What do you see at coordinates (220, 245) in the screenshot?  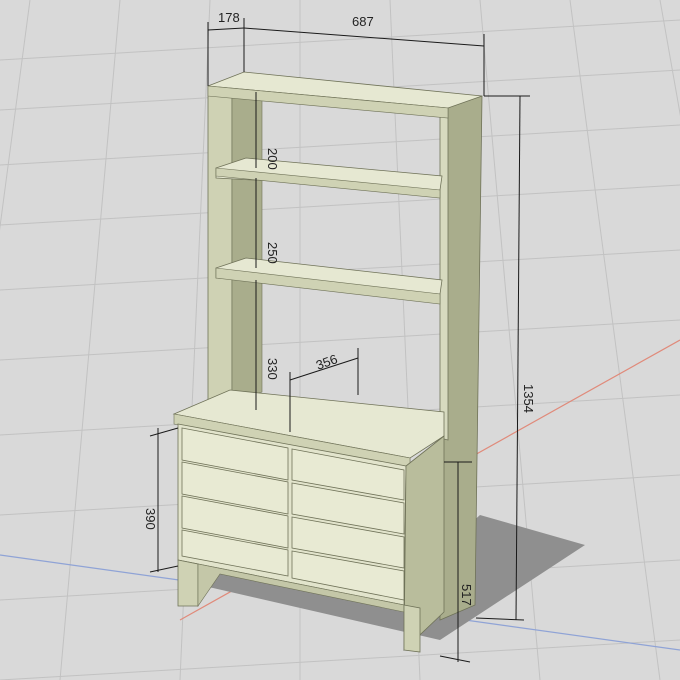 I see `left-upright` at bounding box center [220, 245].